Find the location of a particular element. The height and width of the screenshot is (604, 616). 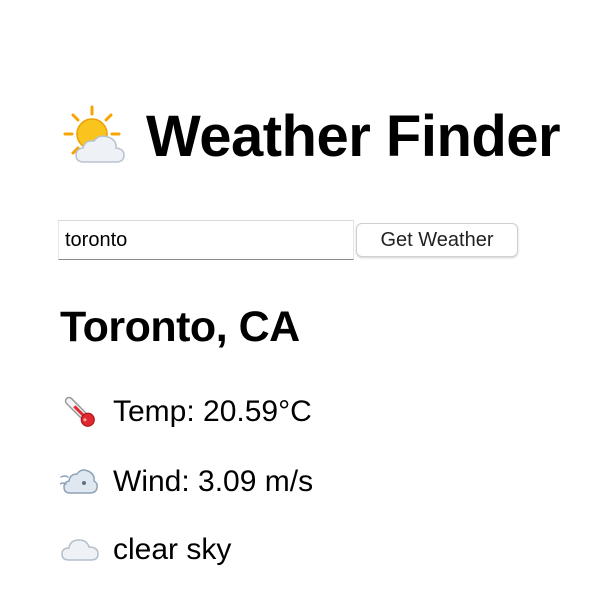

wind-row: Wind: 3.09 m/s is located at coordinates (186, 482).